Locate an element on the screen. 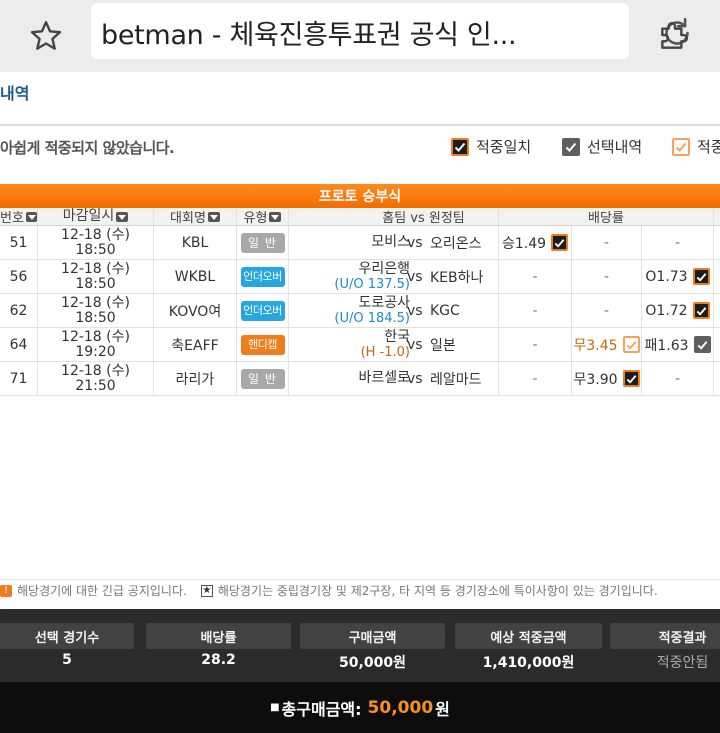 The width and height of the screenshot is (720, 733). home-team: 도로공사 (U/O 184.5) is located at coordinates (372, 310).